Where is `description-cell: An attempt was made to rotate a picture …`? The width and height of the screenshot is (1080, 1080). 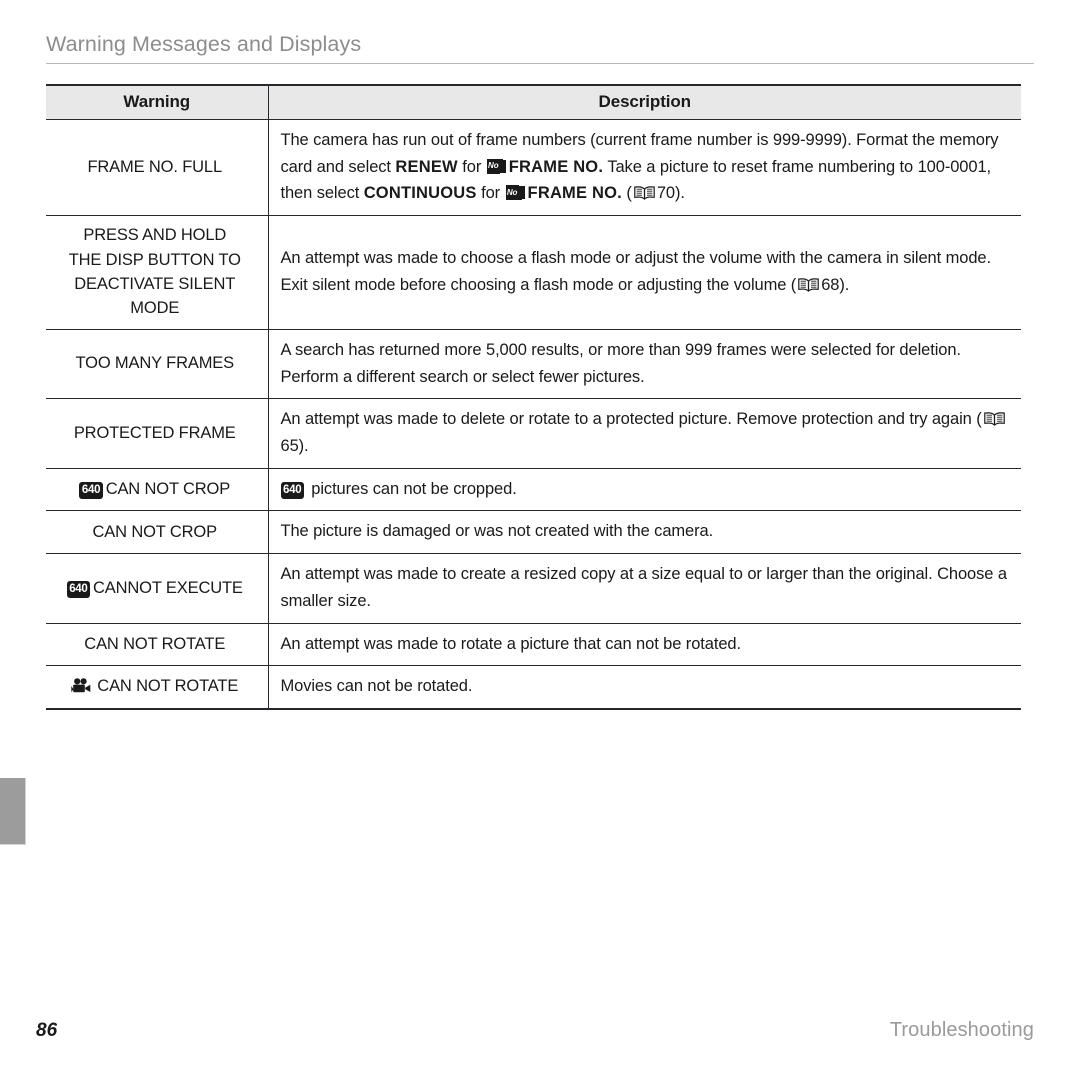 description-cell: An attempt was made to rotate a picture … is located at coordinates (644, 645).